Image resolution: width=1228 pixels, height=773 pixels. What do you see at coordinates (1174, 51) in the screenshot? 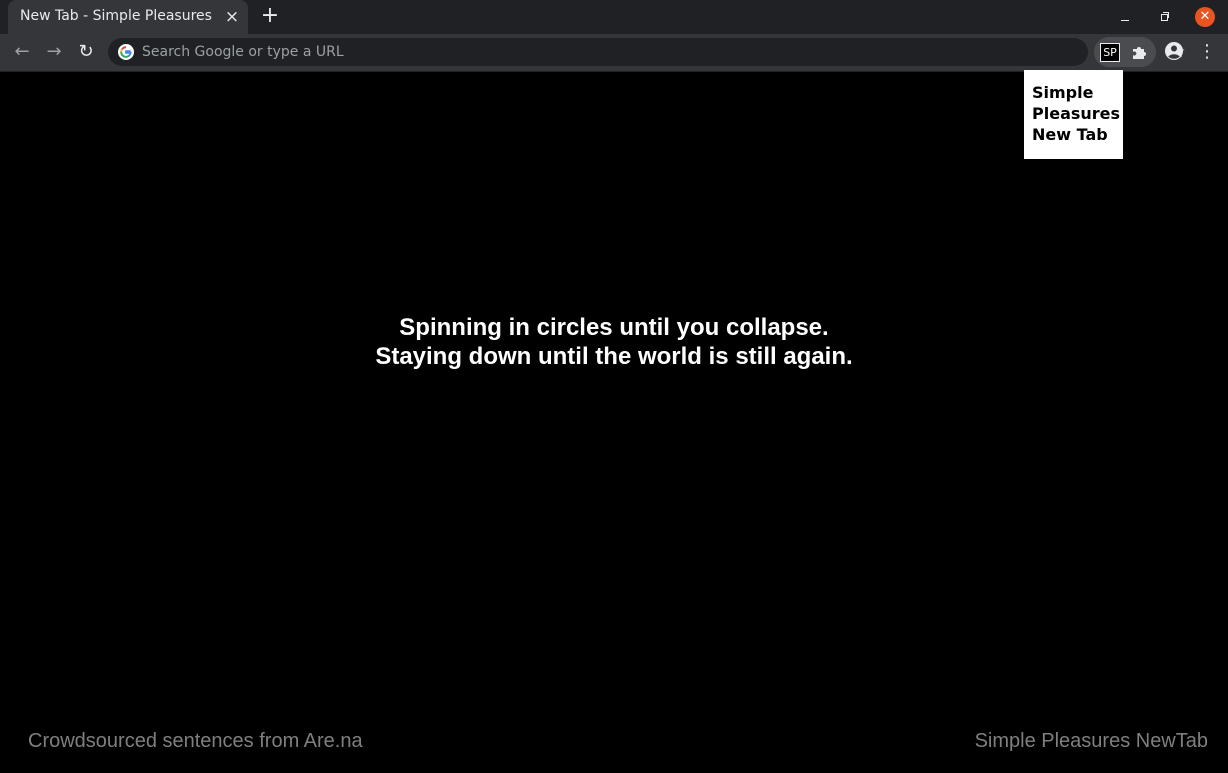
I see `account-circle-icon` at bounding box center [1174, 51].